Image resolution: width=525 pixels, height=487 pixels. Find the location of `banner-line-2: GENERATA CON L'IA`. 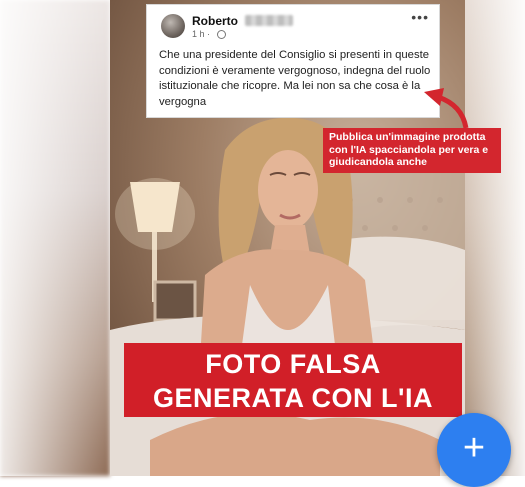

banner-line-2: GENERATA CON L'IA is located at coordinates (293, 398).